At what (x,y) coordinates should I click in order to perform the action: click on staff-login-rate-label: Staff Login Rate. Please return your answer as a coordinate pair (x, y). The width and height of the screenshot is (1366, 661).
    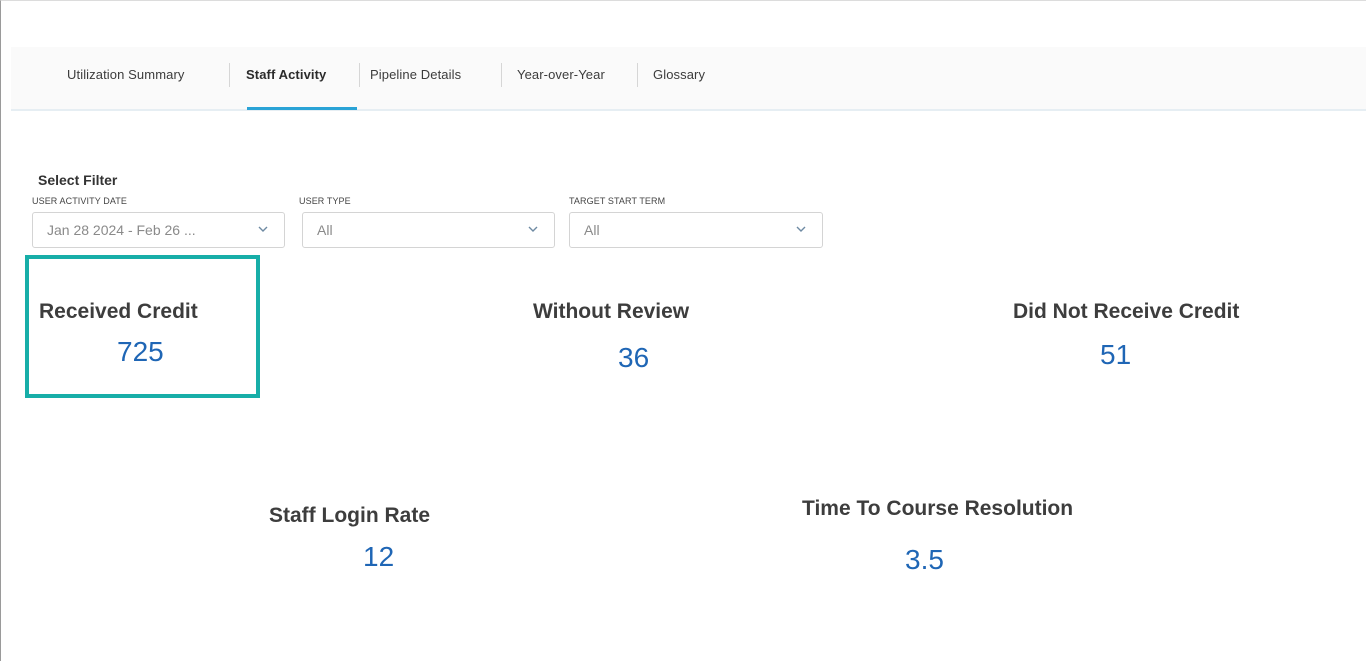
    Looking at the image, I should click on (349, 515).